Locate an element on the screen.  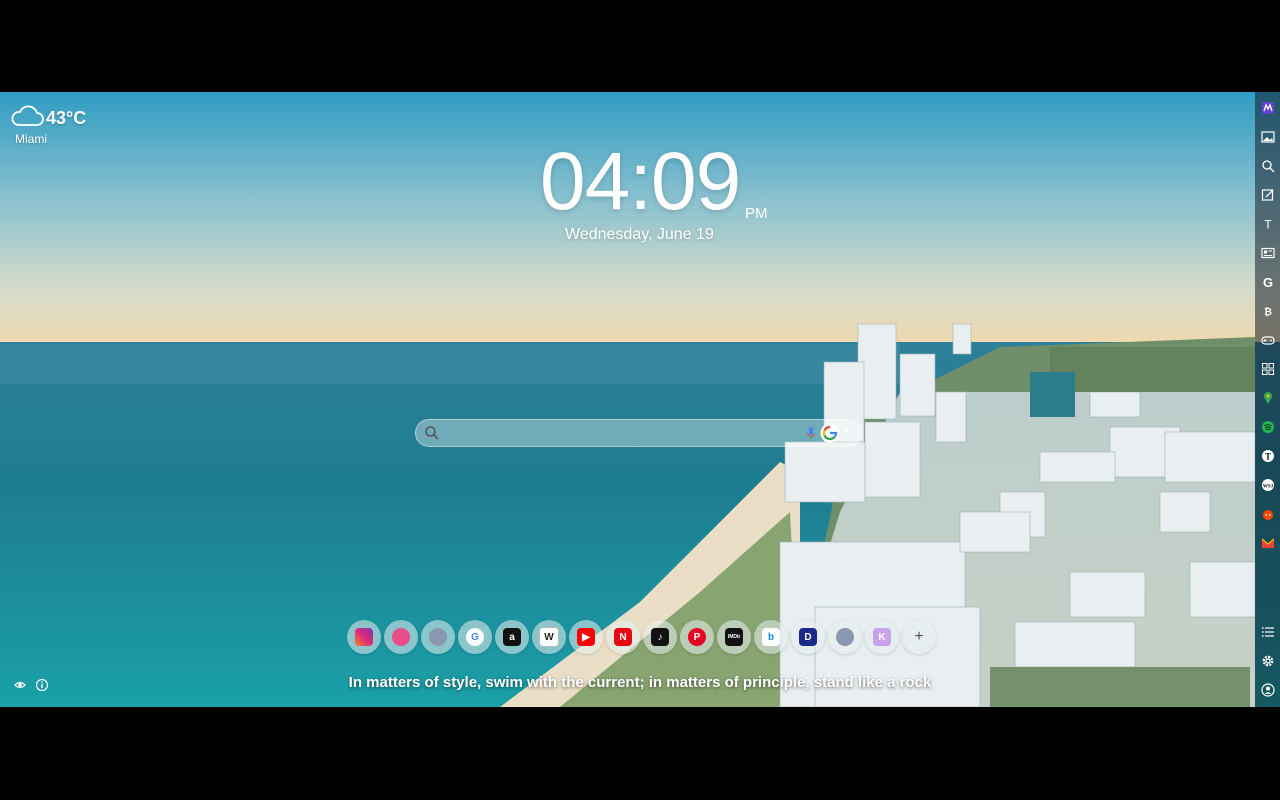
sidebar-apps-button is located at coordinates (1267, 368).